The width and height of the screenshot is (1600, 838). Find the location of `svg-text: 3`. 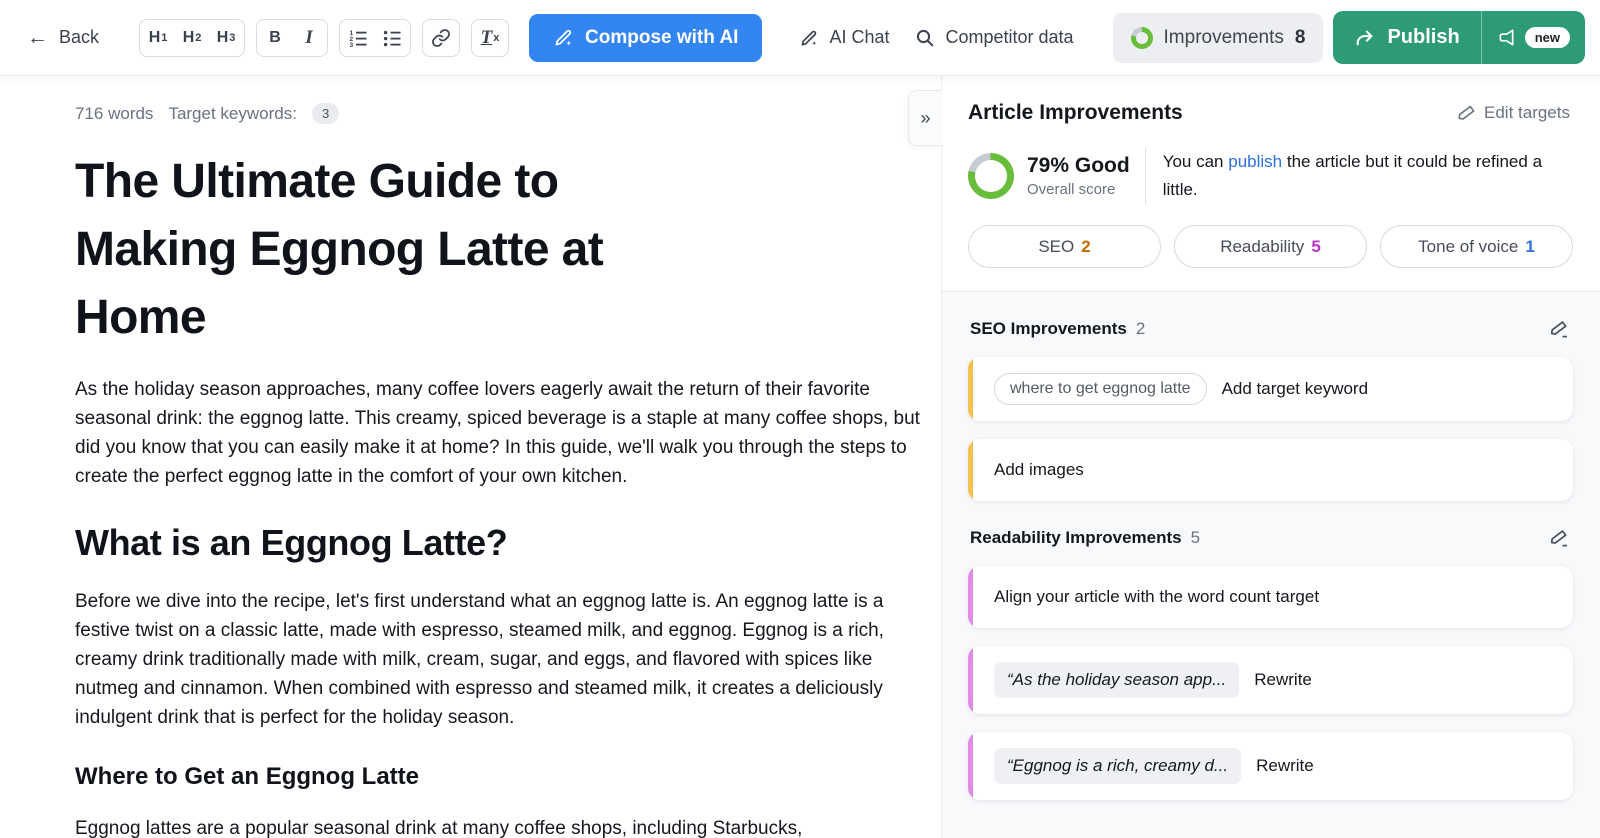

svg-text: 3 is located at coordinates (352, 45).